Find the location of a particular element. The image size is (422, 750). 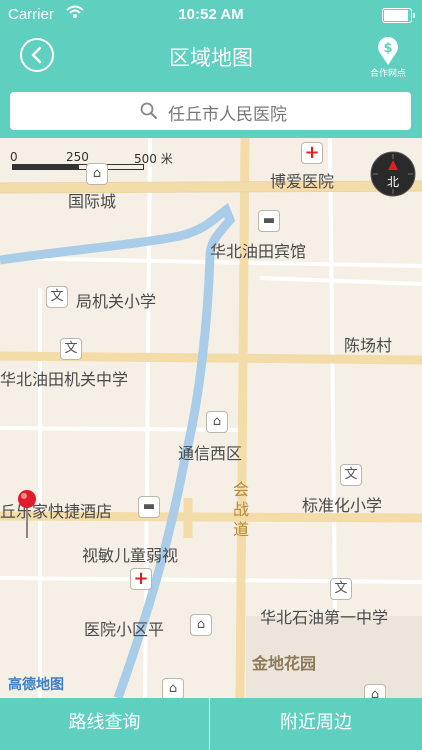

poi-tongxin-xiqu: 通信西区 is located at coordinates (210, 452).